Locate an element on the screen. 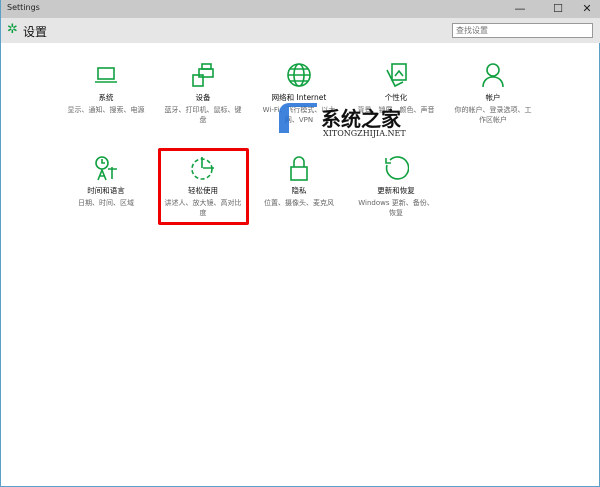 This screenshot has width=600, height=487. watermark-url: XITONGZHIJIA.NET is located at coordinates (364, 133).